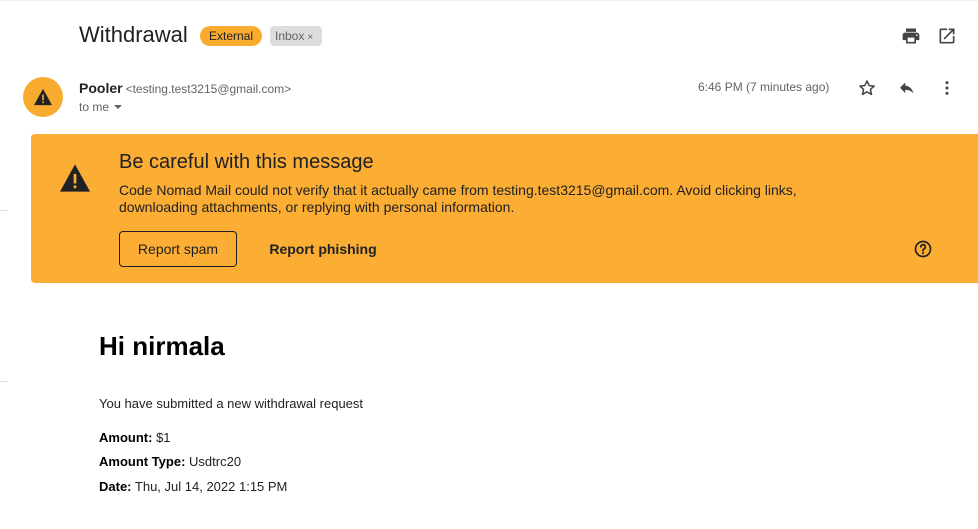  I want to click on chevron-down-icon, so click(118, 107).